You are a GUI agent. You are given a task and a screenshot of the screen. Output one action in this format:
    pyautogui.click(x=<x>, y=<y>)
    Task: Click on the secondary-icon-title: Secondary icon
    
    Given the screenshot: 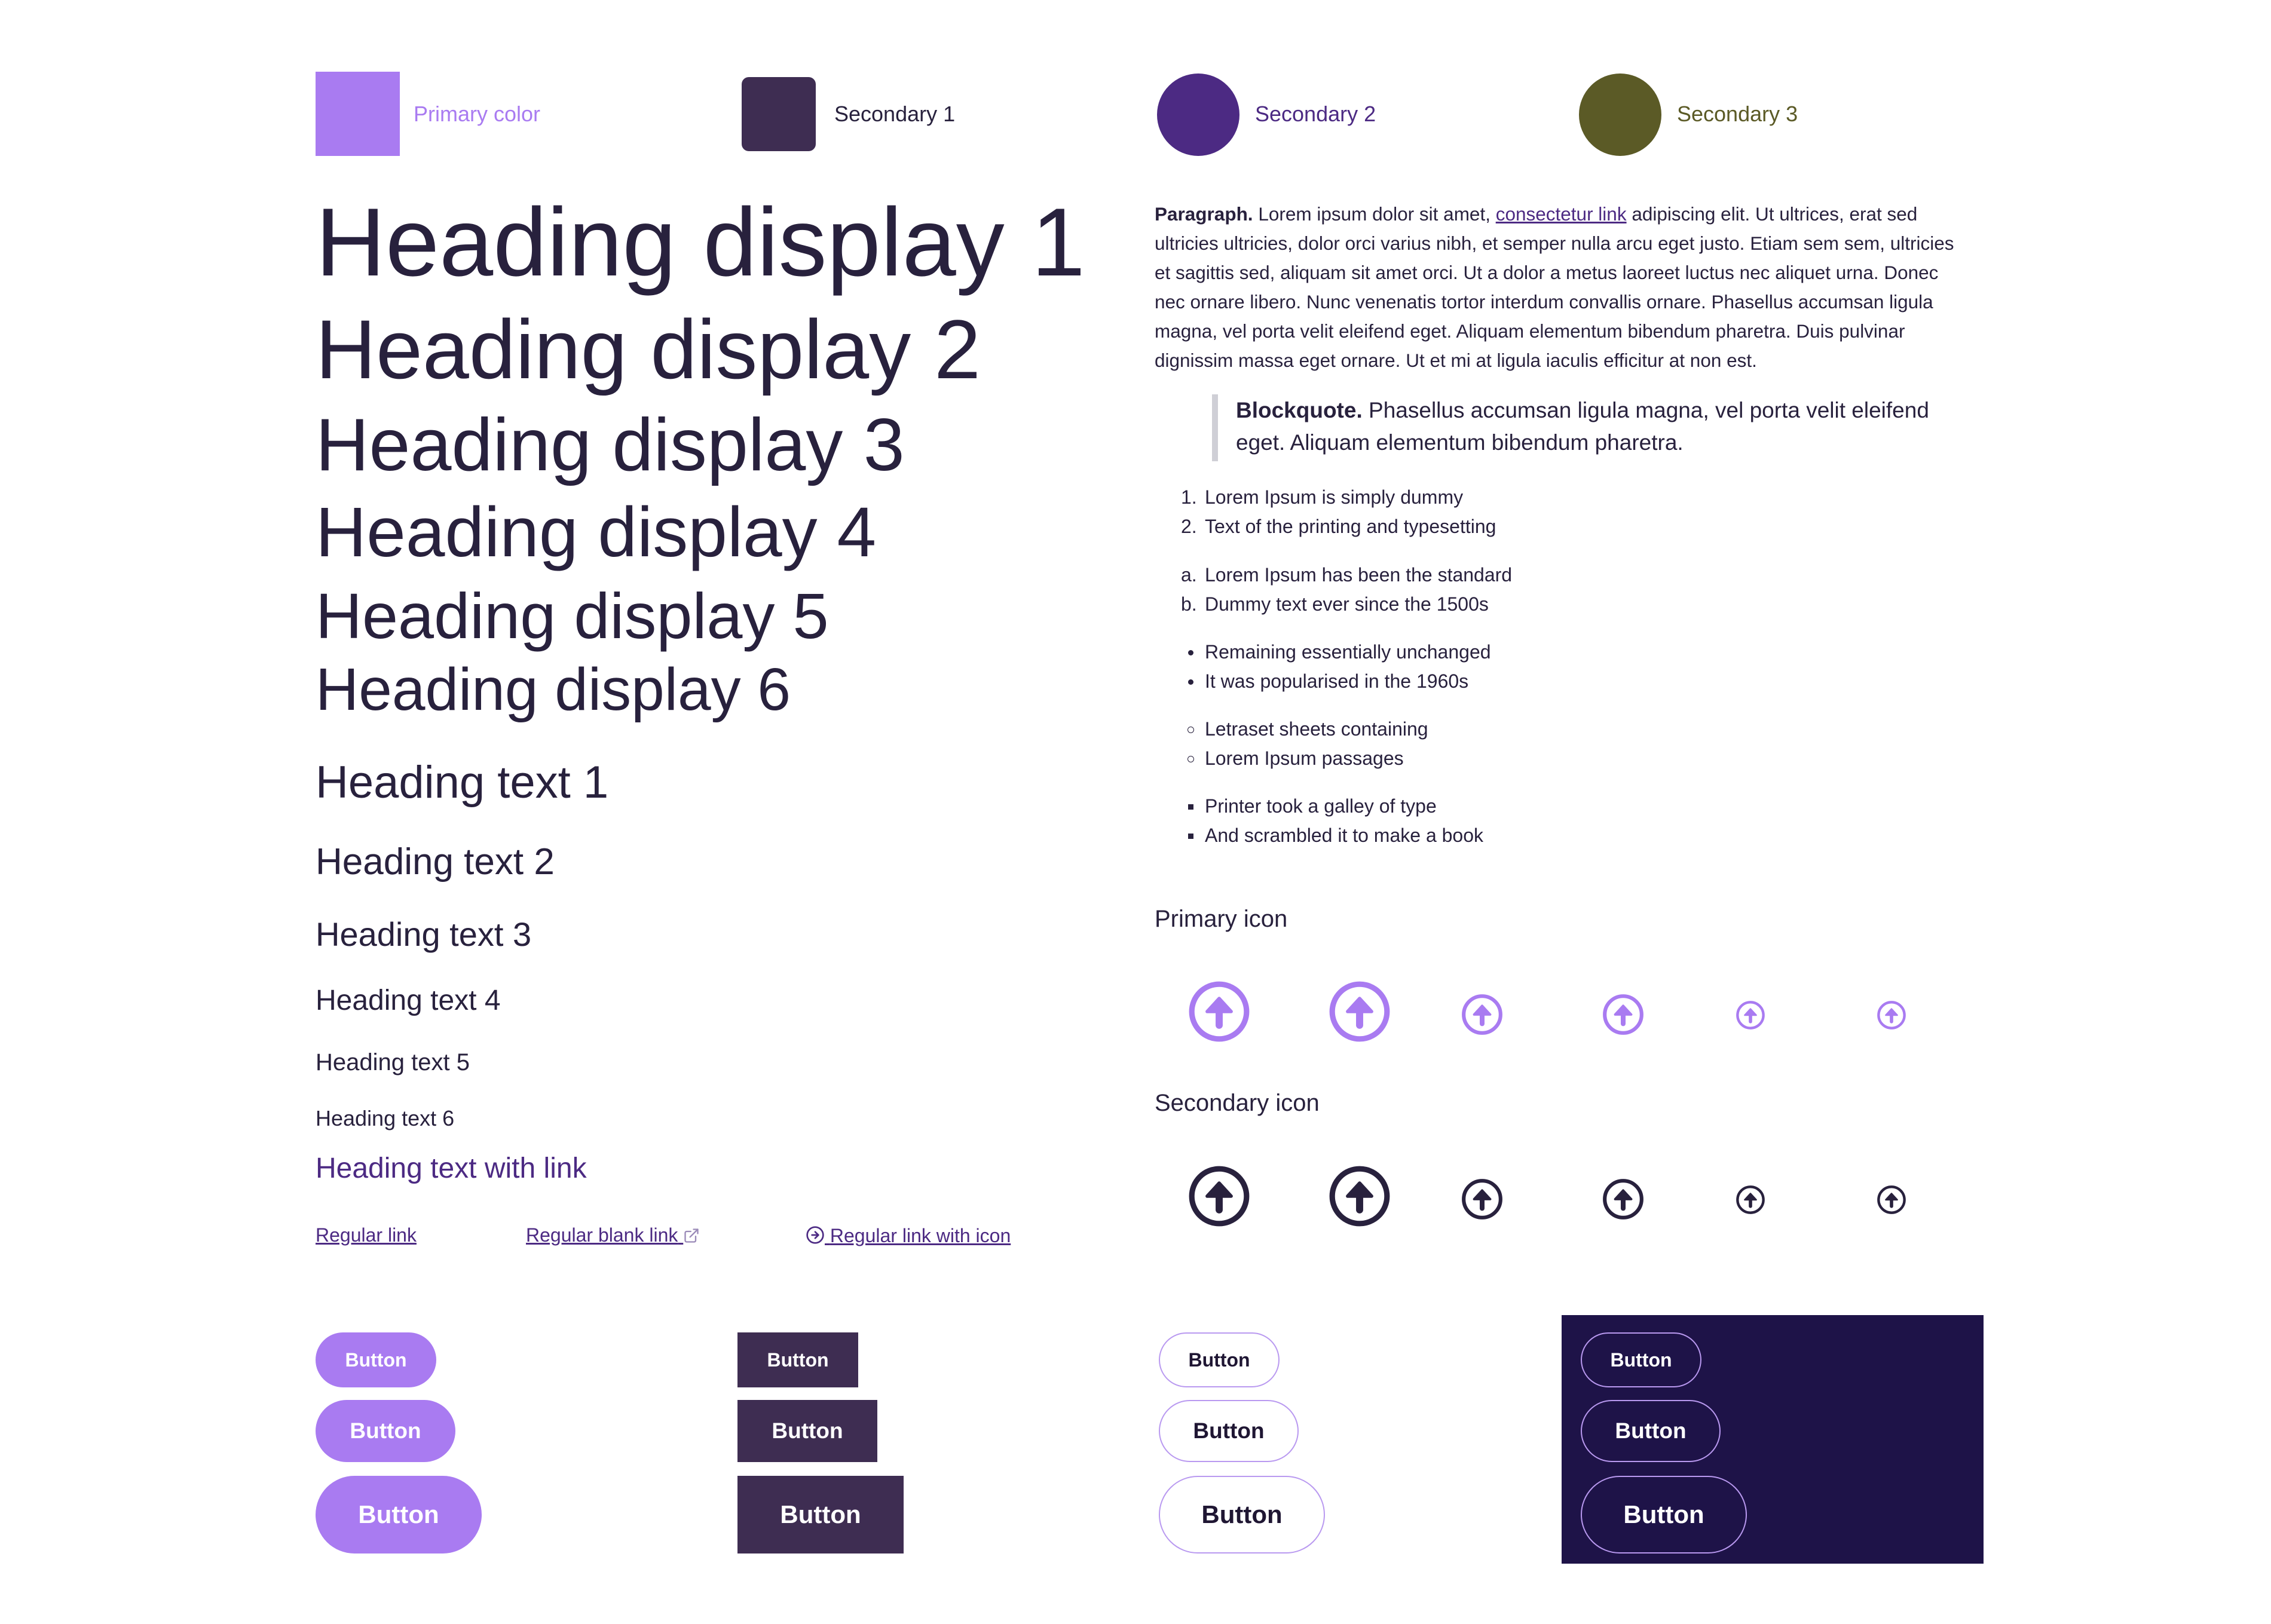 What is the action you would take?
    pyautogui.click(x=1237, y=1103)
    